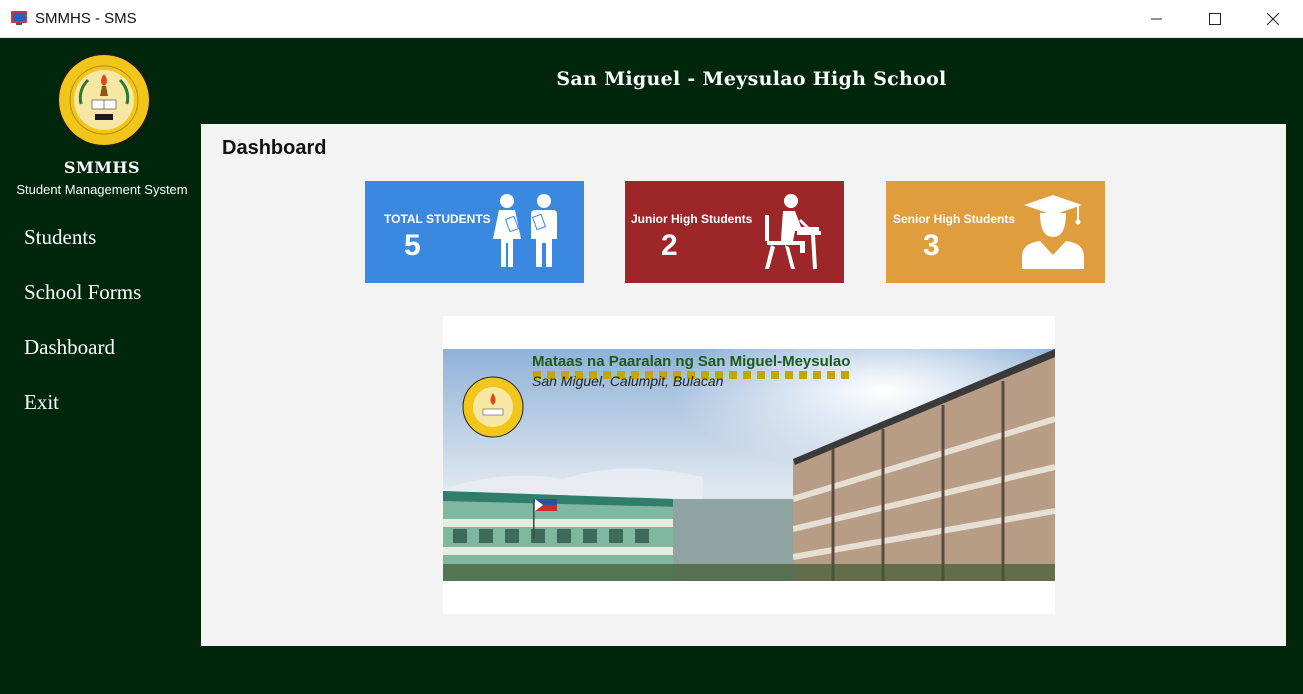 The width and height of the screenshot is (1303, 694). I want to click on nav-school-forms: School Forms, so click(82, 292).